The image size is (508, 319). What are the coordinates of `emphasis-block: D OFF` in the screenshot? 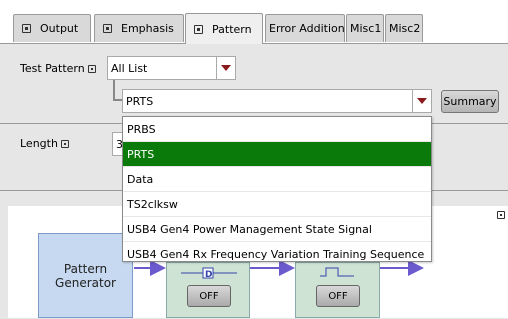 It's located at (208, 290).